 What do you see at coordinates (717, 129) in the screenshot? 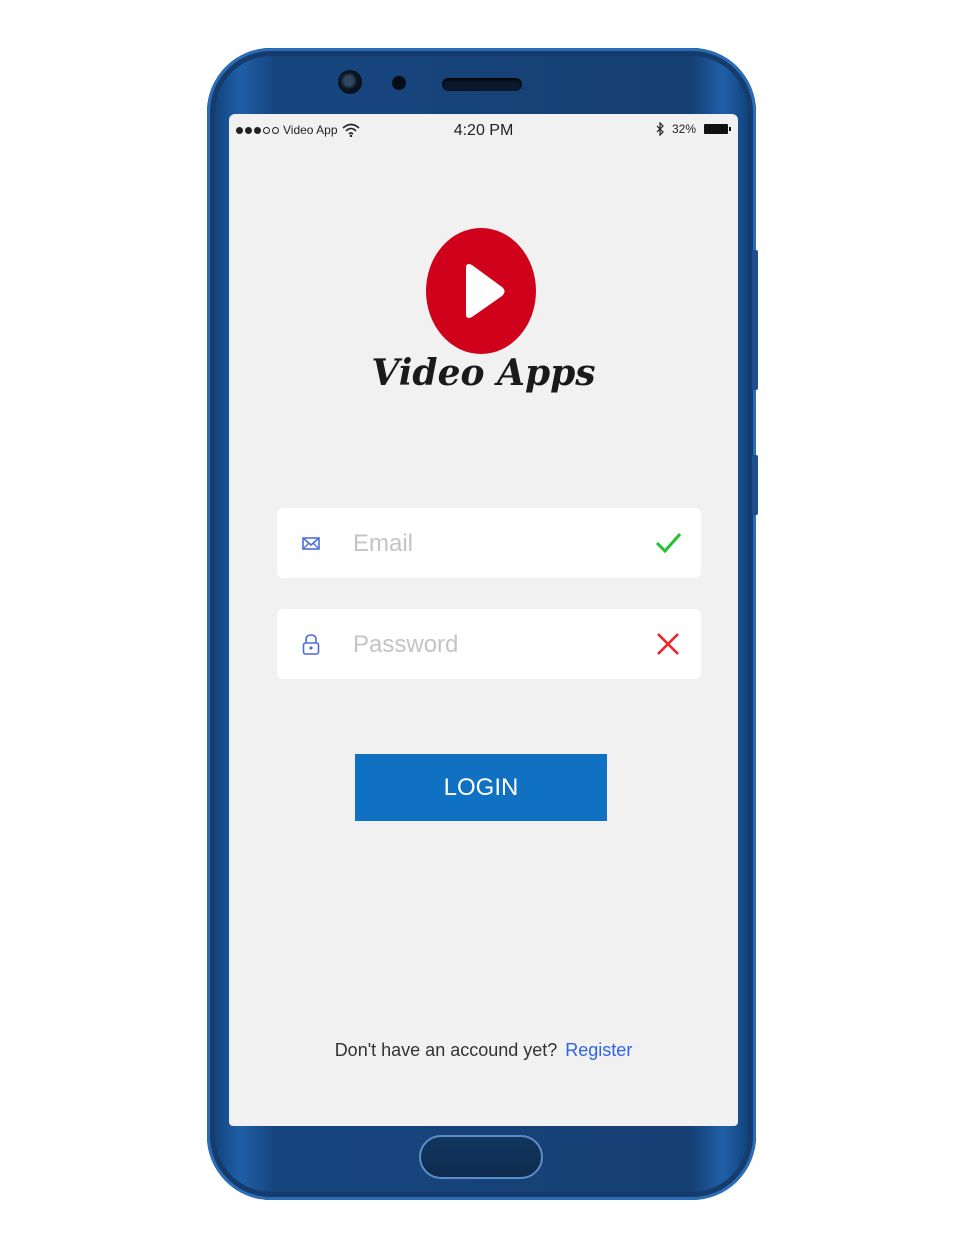
I see `battery-icon` at bounding box center [717, 129].